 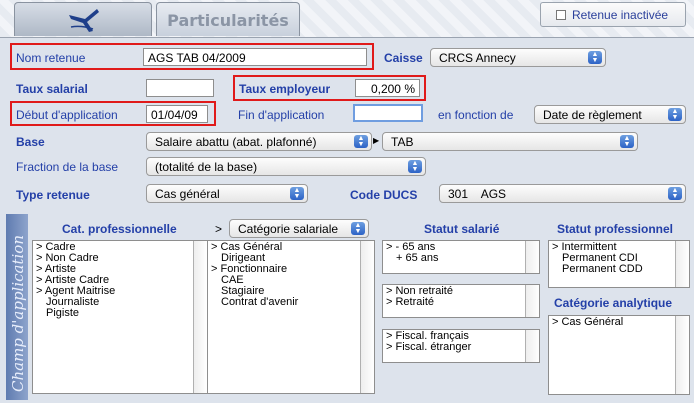 I want to click on fraction-base-label: Fraction de la base, so click(x=67, y=167).